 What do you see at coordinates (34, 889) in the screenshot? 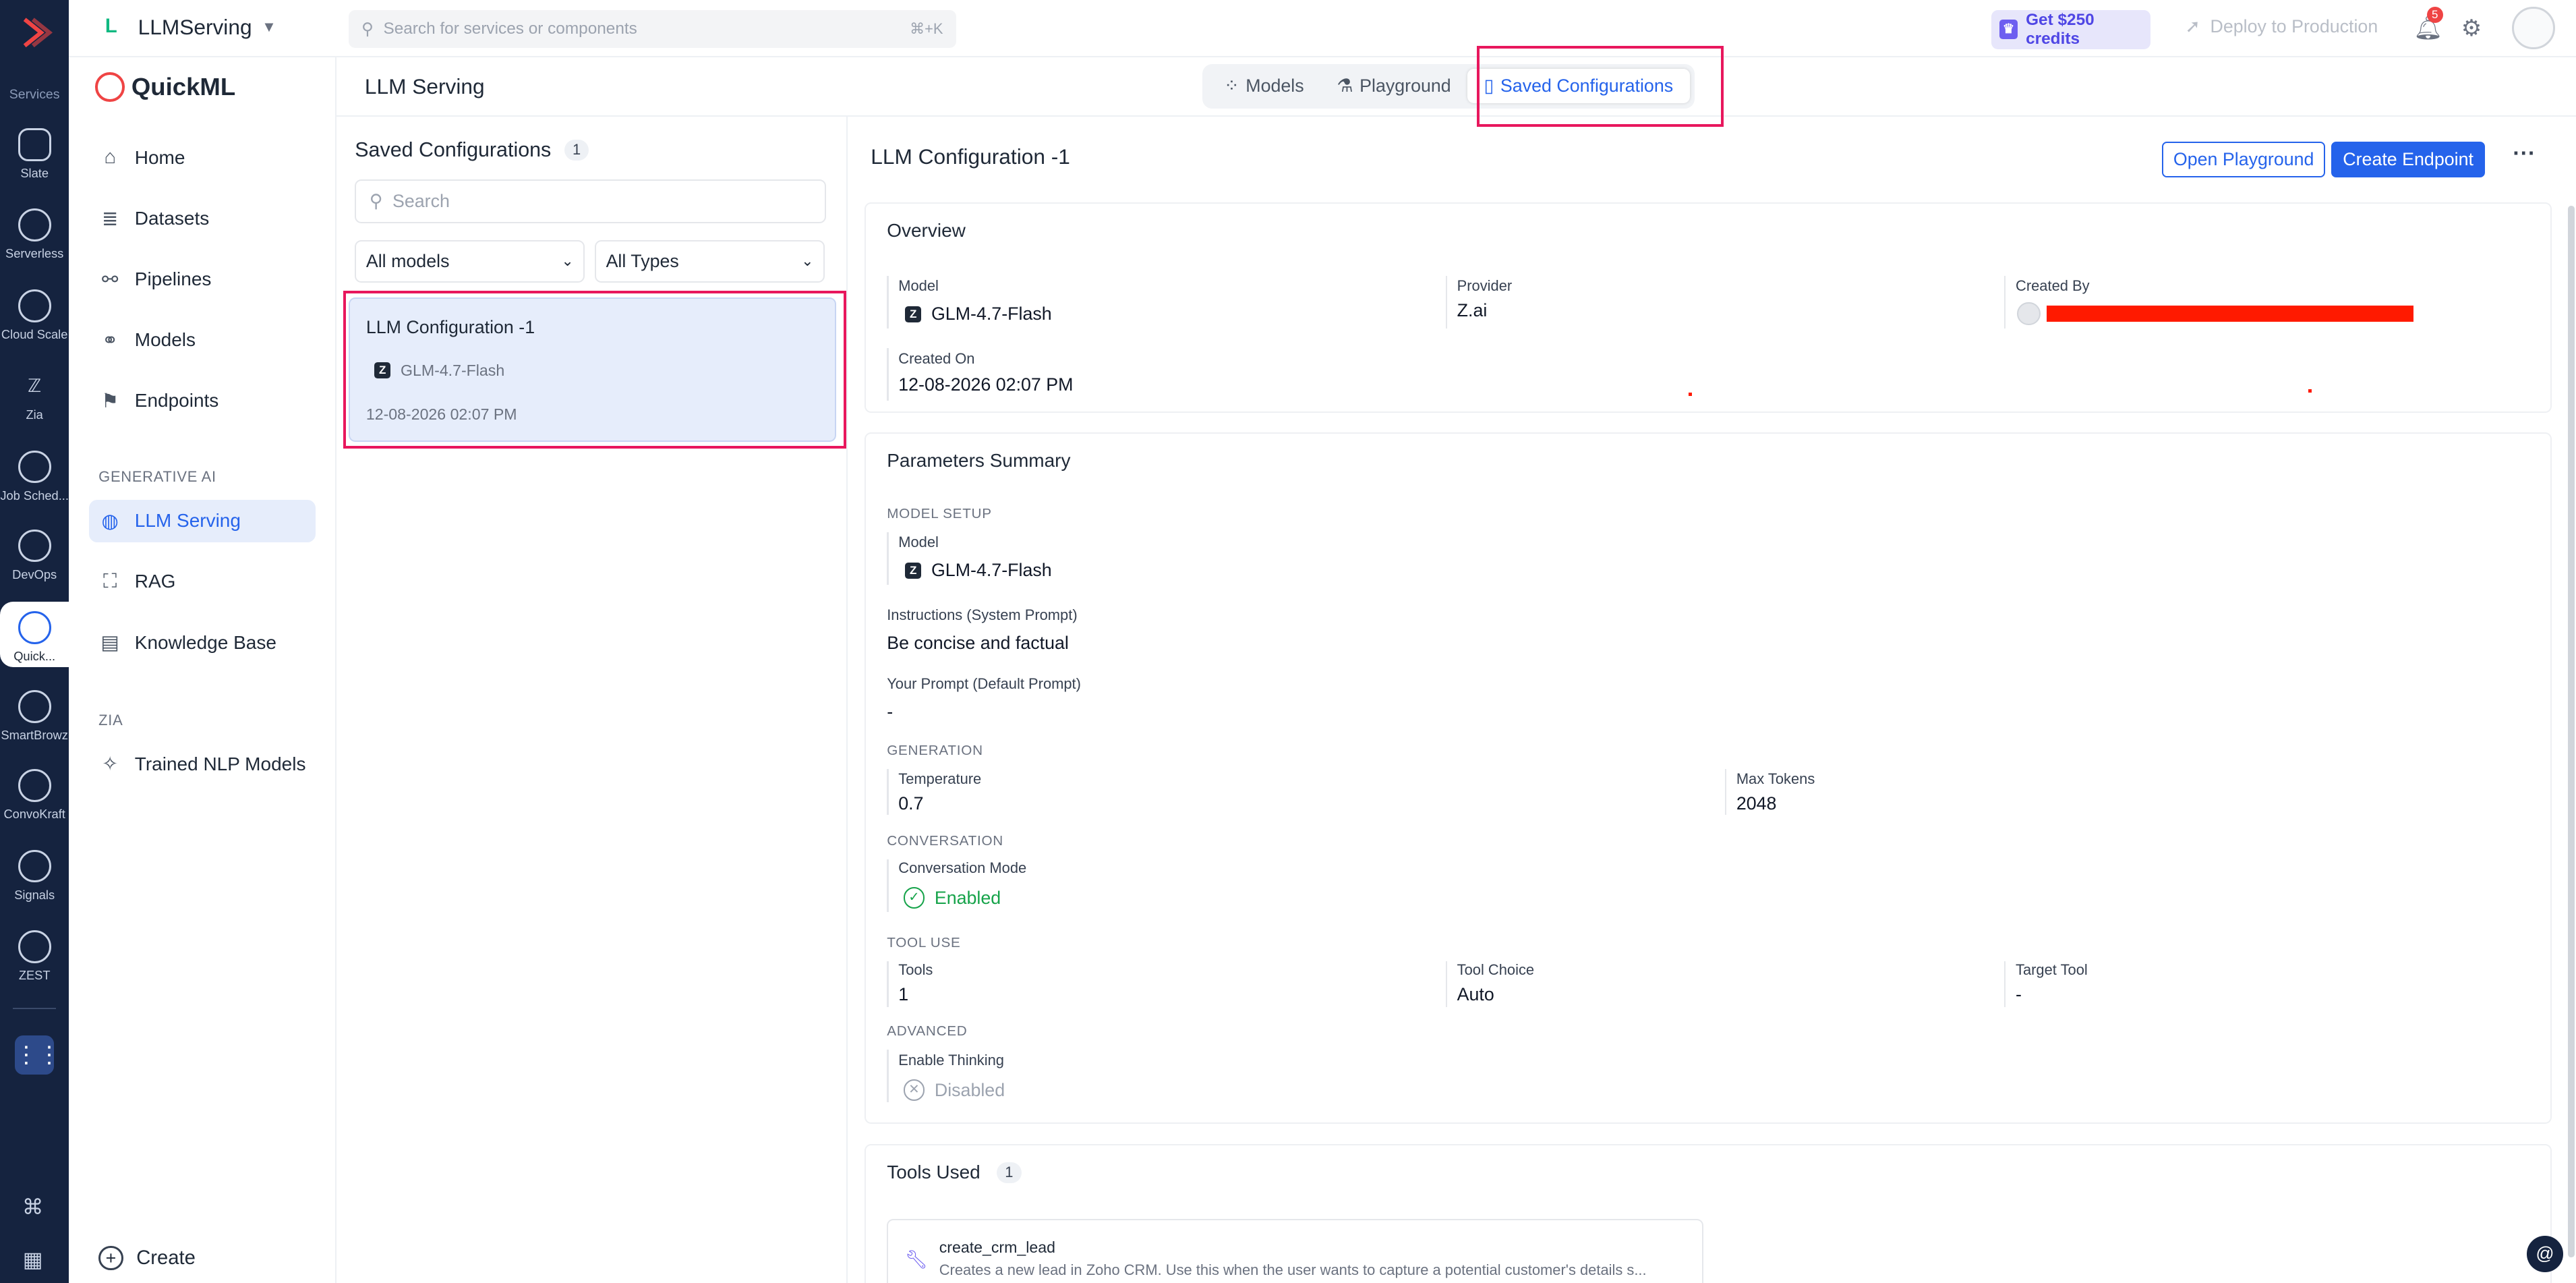
I see `rail-item-signals: Signals` at bounding box center [34, 889].